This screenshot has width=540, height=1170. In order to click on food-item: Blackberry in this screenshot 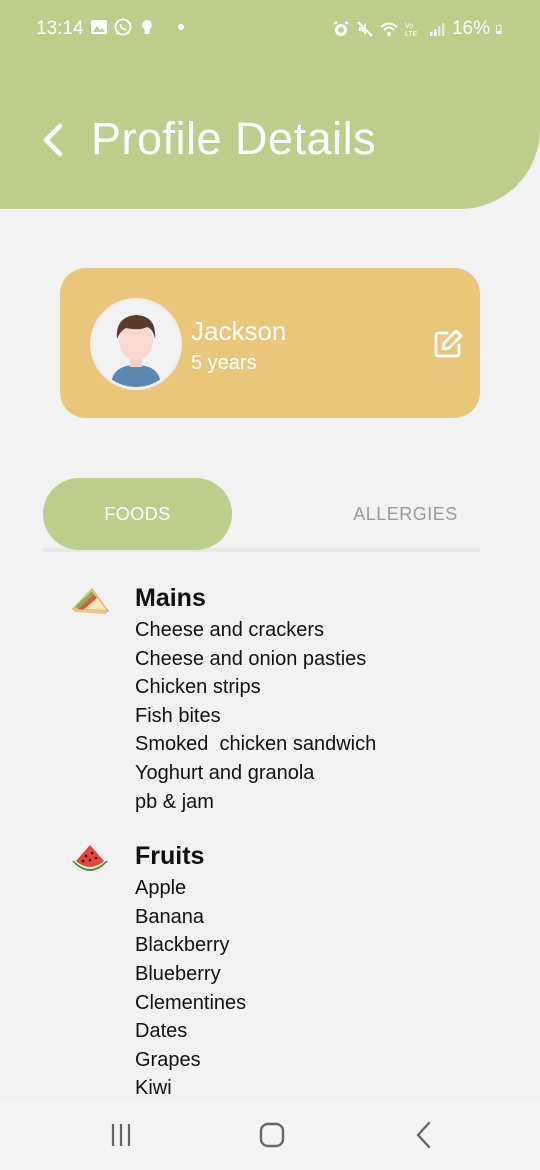, I will do `click(182, 945)`.